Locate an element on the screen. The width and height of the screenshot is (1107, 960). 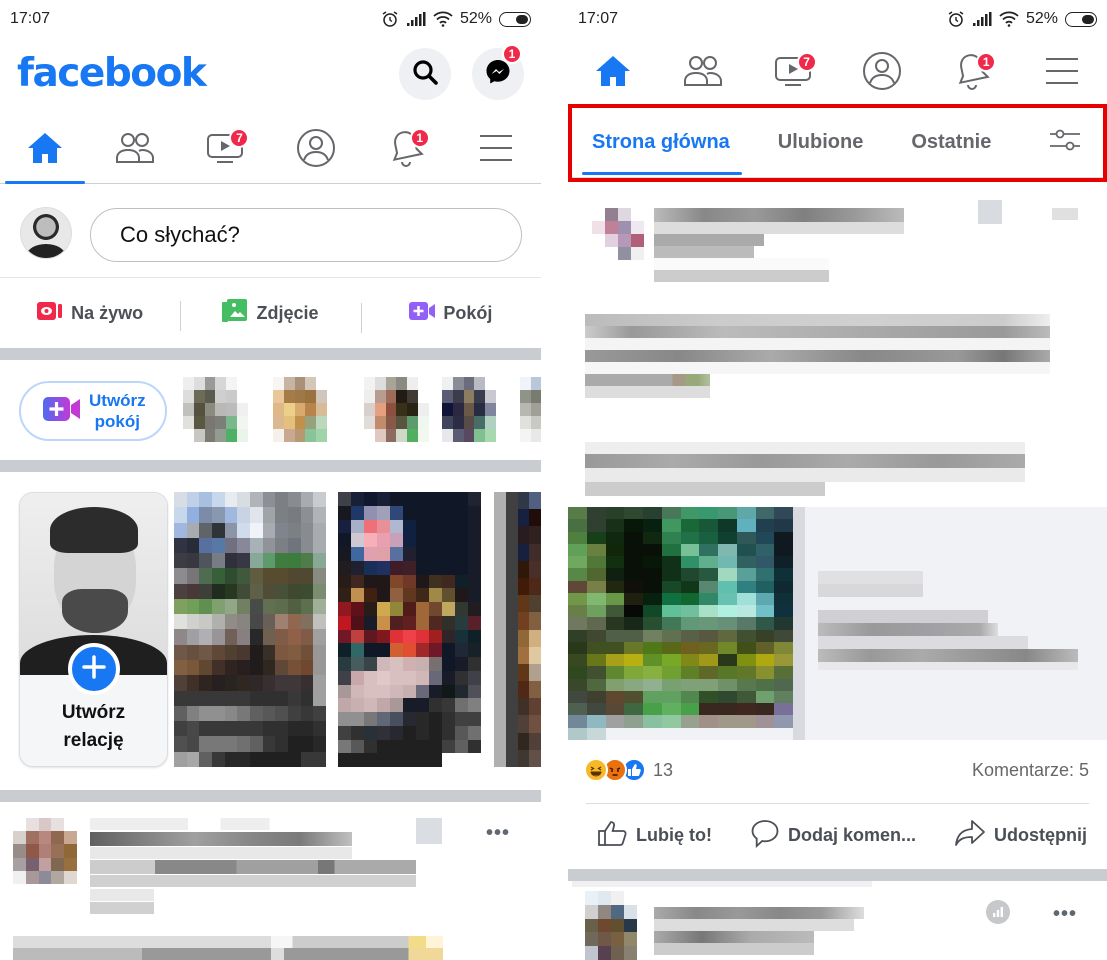
room-button: Pokój is located at coordinates (450, 317).